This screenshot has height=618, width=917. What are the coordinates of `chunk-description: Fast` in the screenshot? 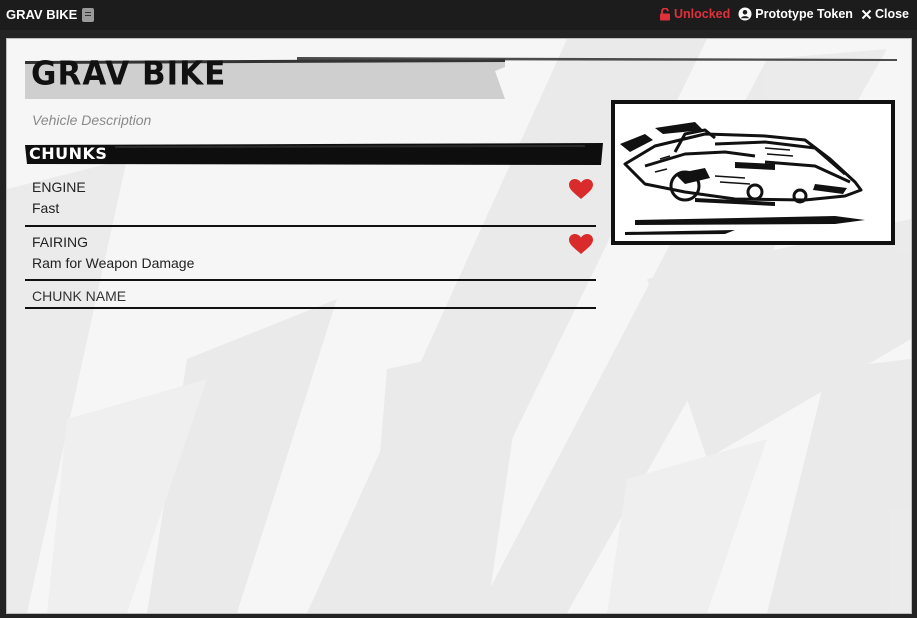 It's located at (314, 208).